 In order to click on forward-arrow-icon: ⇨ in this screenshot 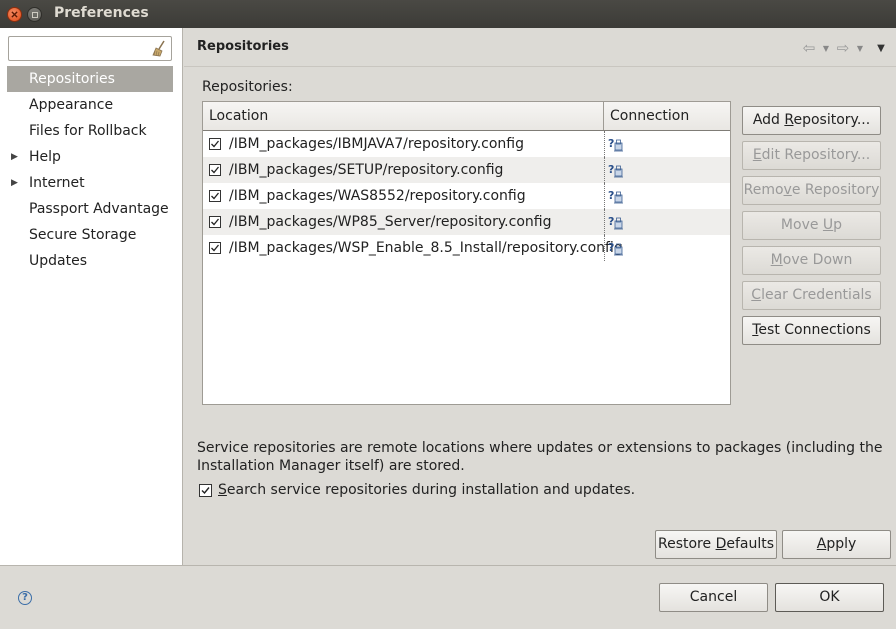, I will do `click(843, 48)`.